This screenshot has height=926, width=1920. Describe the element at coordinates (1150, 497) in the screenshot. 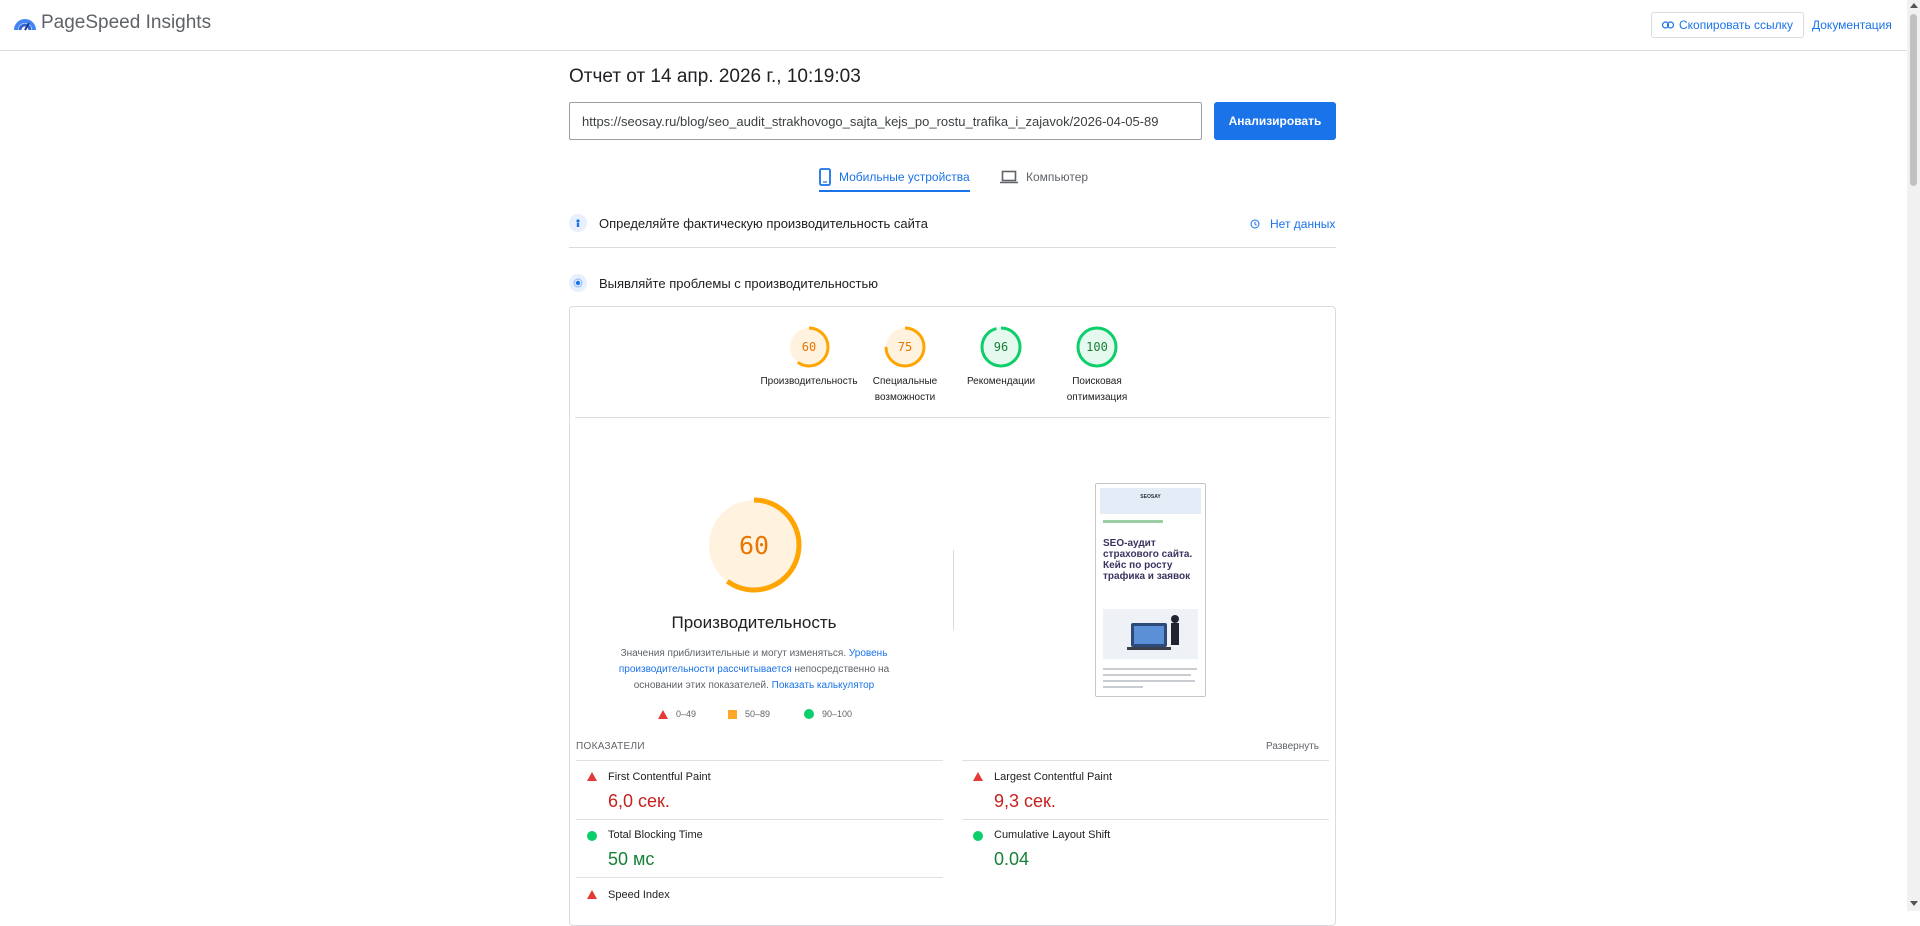

I see `screenshot-brand: SEOSAY` at that location.